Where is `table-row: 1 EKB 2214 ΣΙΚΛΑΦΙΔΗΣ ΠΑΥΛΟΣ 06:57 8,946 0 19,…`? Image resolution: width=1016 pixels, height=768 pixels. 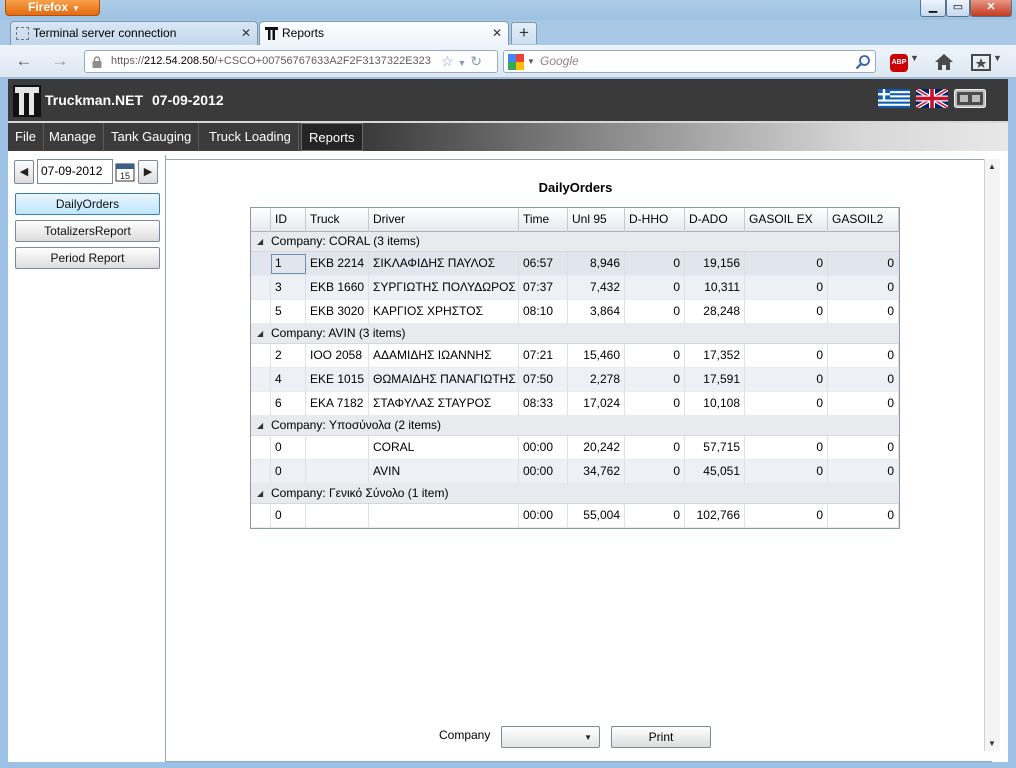 table-row: 1 EKB 2214 ΣΙΚΛΑΦΙΔΗΣ ΠΑΥΛΟΣ 06:57 8,946 0 19,… is located at coordinates (575, 264).